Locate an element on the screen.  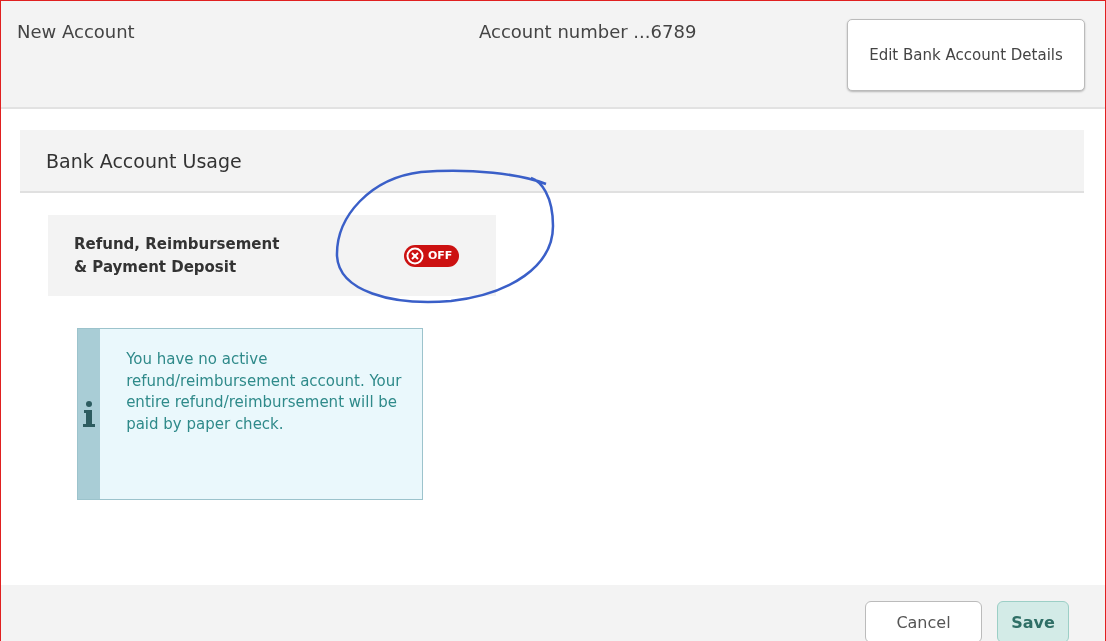
cancel-button: Cancel is located at coordinates (923, 621).